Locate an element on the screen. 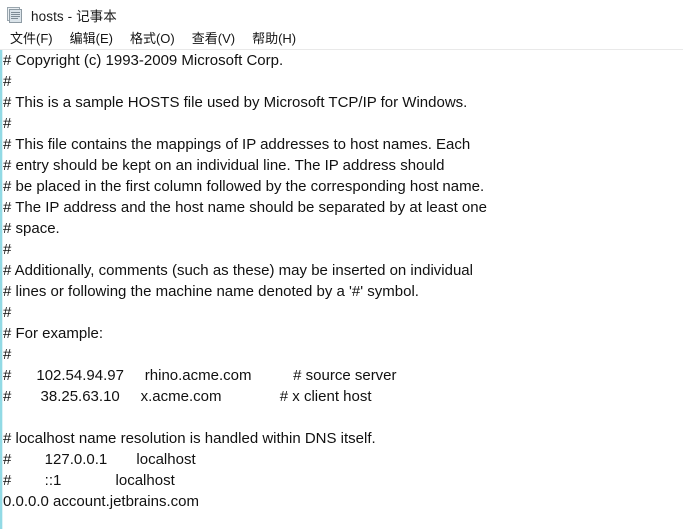 The image size is (683, 529). menu-item-file: 文件(F) is located at coordinates (31, 39).